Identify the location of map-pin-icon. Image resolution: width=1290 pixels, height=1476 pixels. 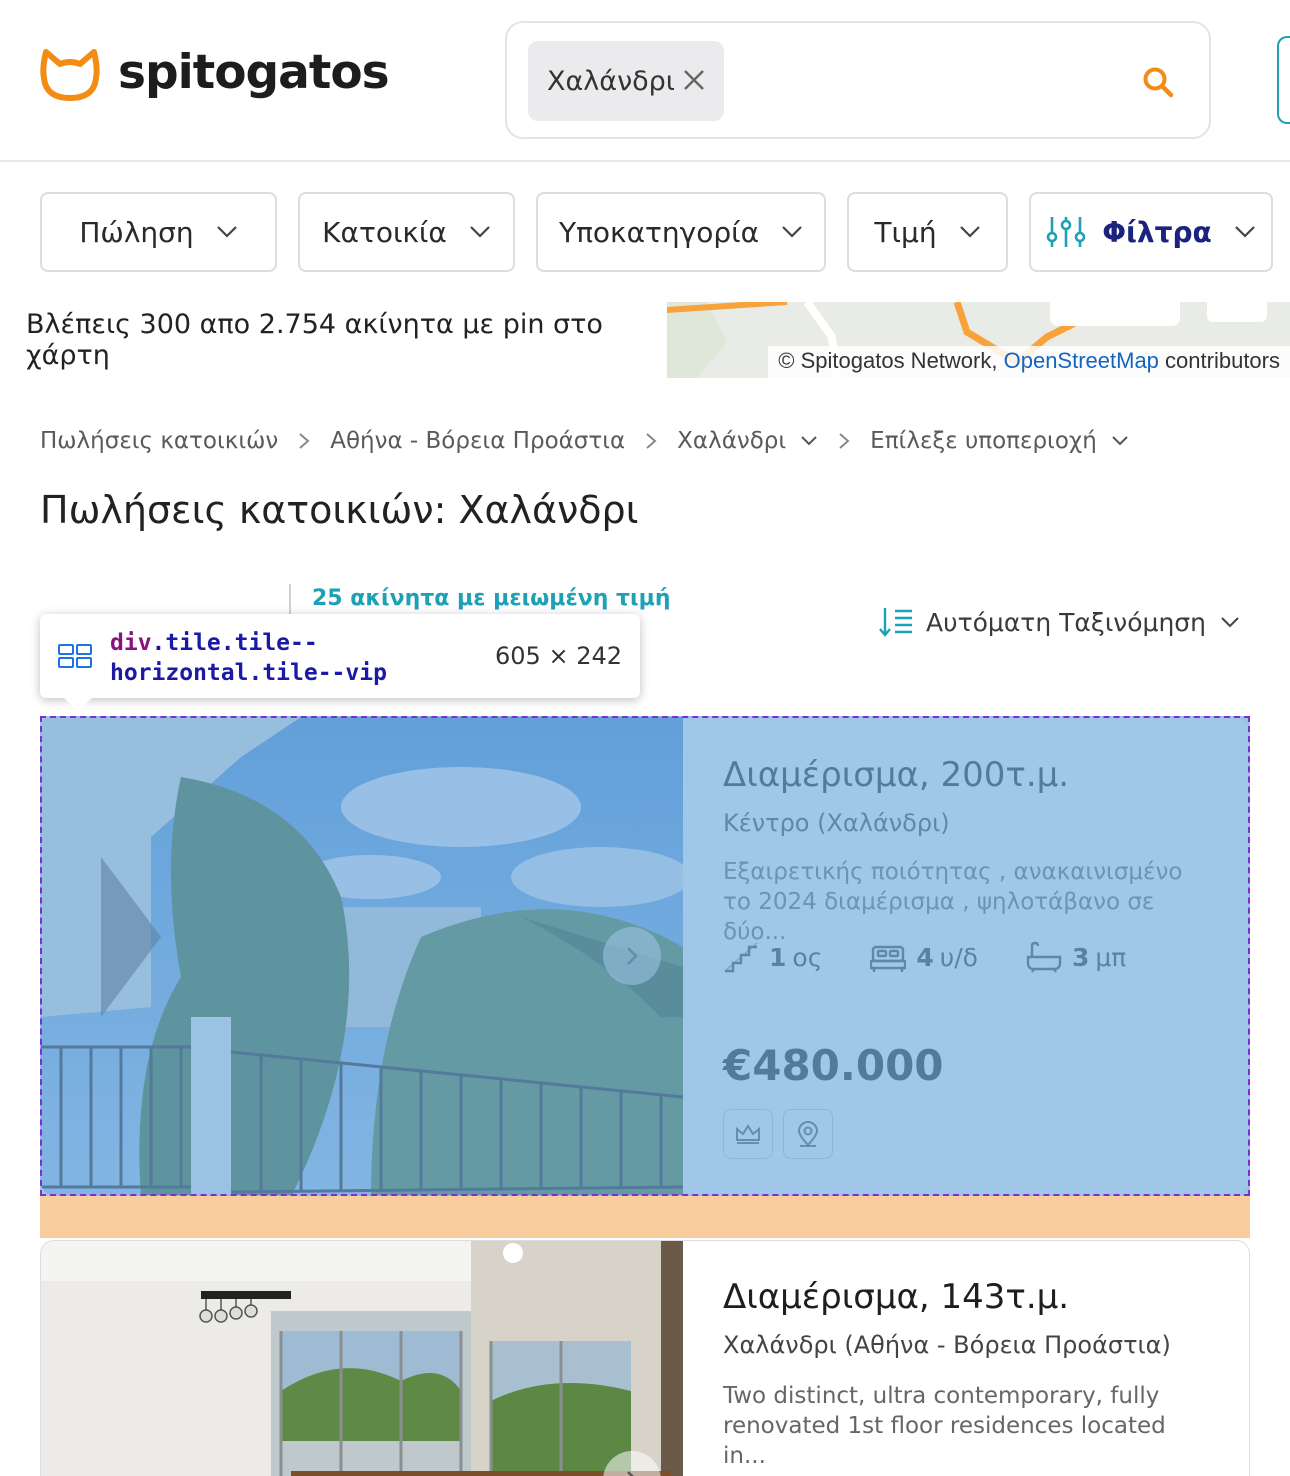
(808, 1134).